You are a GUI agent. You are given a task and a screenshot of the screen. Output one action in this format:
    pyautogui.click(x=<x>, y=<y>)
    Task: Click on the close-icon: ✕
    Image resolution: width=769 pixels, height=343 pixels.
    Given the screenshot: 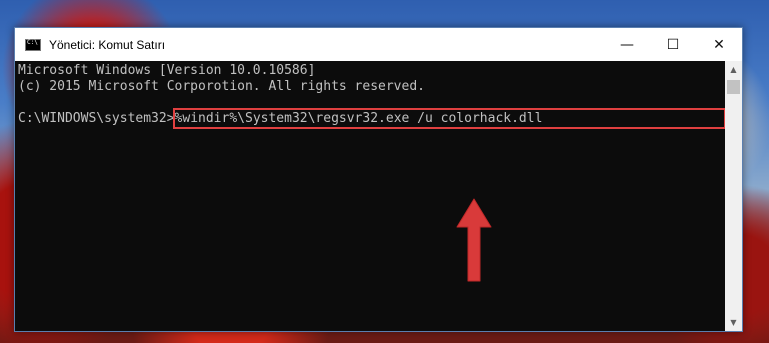 What is the action you would take?
    pyautogui.click(x=719, y=44)
    